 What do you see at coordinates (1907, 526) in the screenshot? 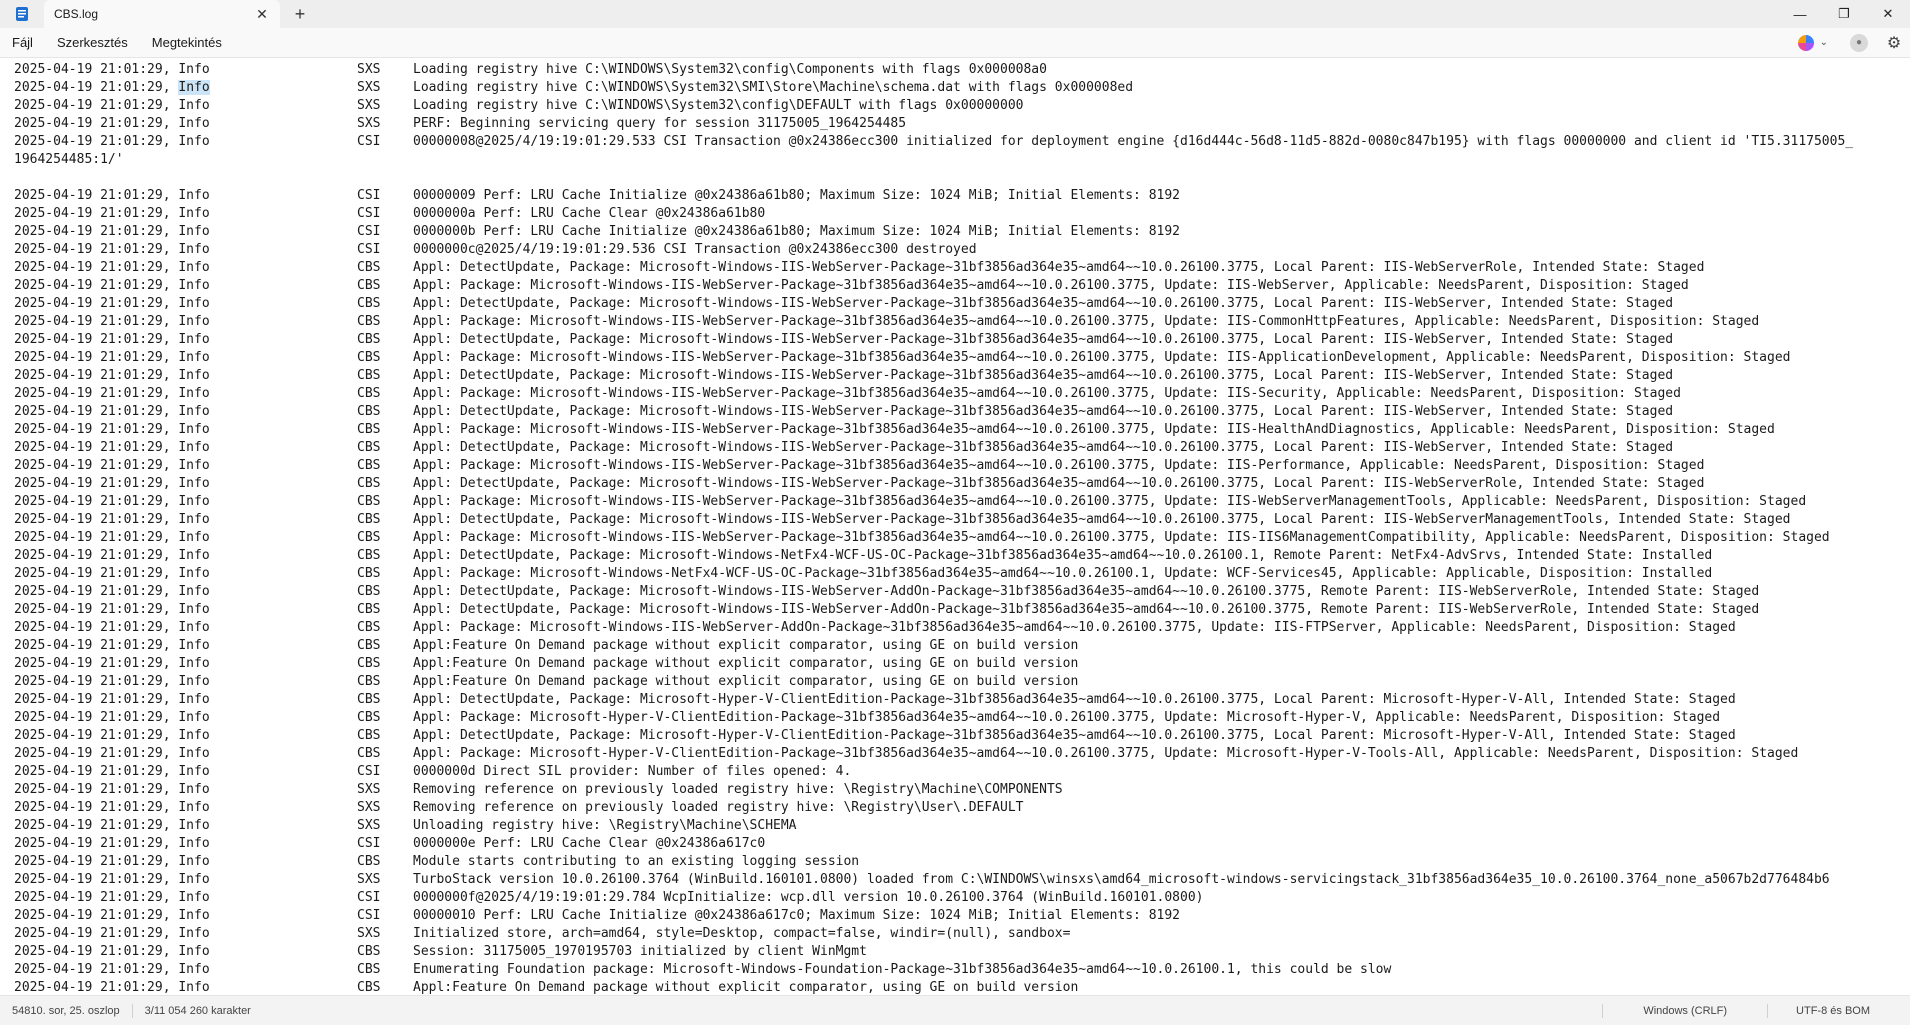
I see `vertical-scrollbar` at bounding box center [1907, 526].